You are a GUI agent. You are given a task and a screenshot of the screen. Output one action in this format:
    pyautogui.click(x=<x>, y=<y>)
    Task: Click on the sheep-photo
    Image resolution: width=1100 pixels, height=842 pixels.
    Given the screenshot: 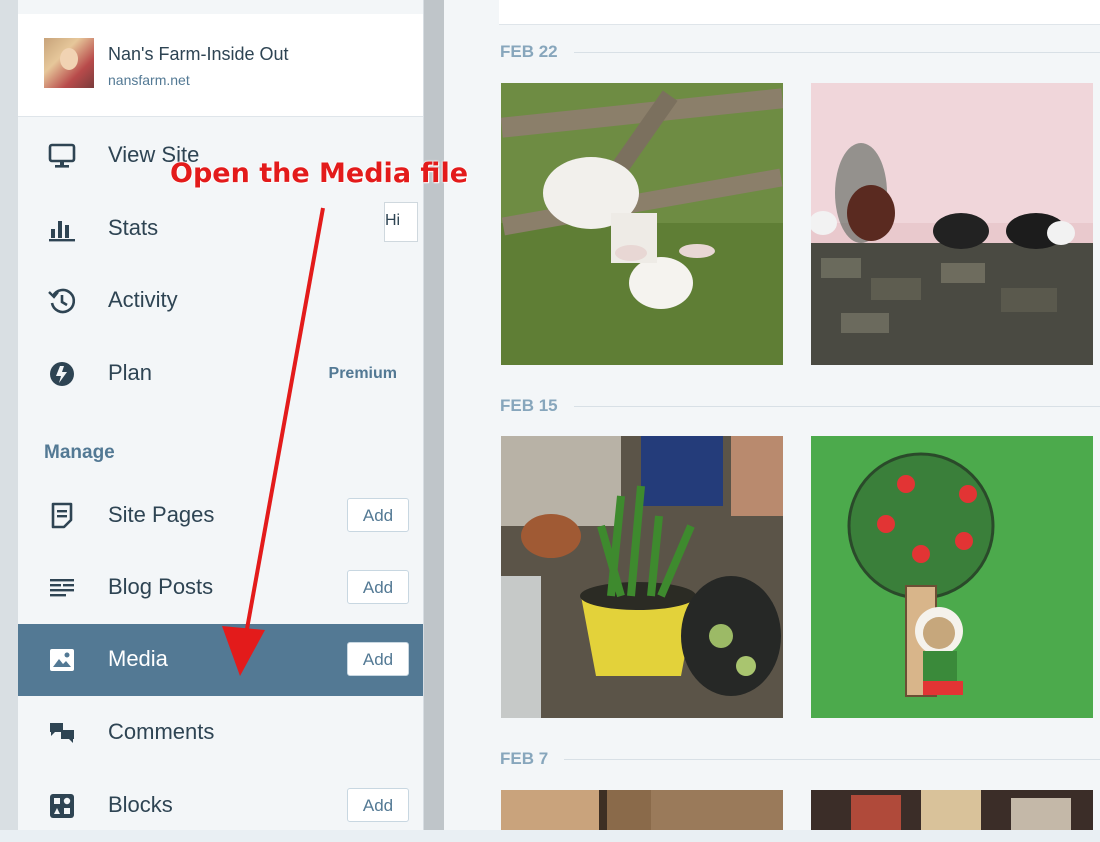 What is the action you would take?
    pyautogui.click(x=642, y=224)
    